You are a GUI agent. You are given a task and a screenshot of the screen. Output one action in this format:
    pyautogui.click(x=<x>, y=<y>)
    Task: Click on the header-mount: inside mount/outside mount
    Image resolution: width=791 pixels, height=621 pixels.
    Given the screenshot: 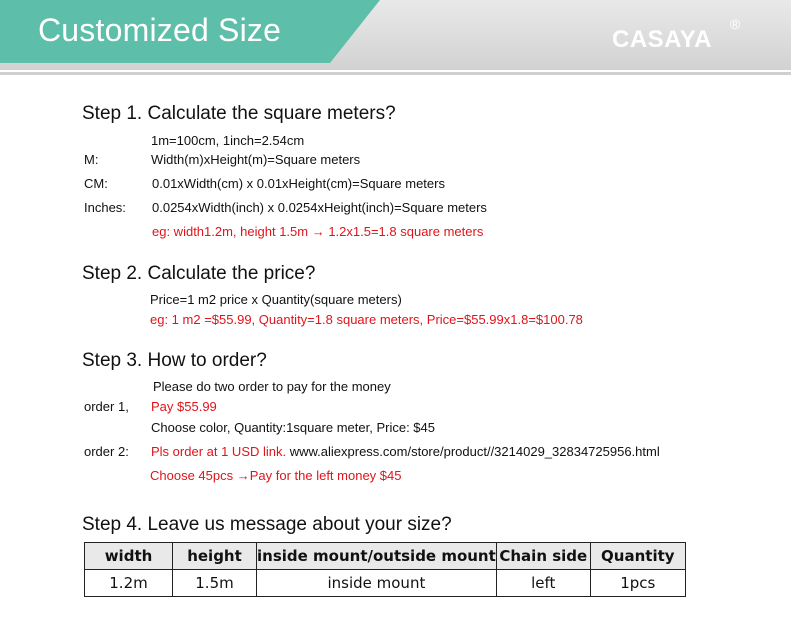 What is the action you would take?
    pyautogui.click(x=376, y=556)
    